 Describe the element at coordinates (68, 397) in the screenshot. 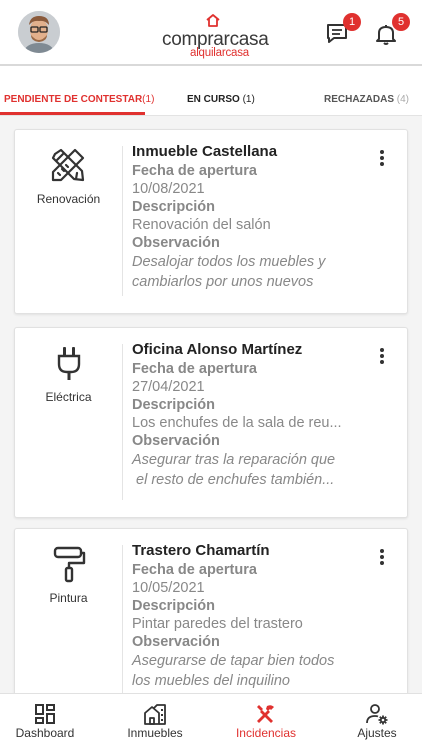

I see `category-label: Eléctrica` at that location.